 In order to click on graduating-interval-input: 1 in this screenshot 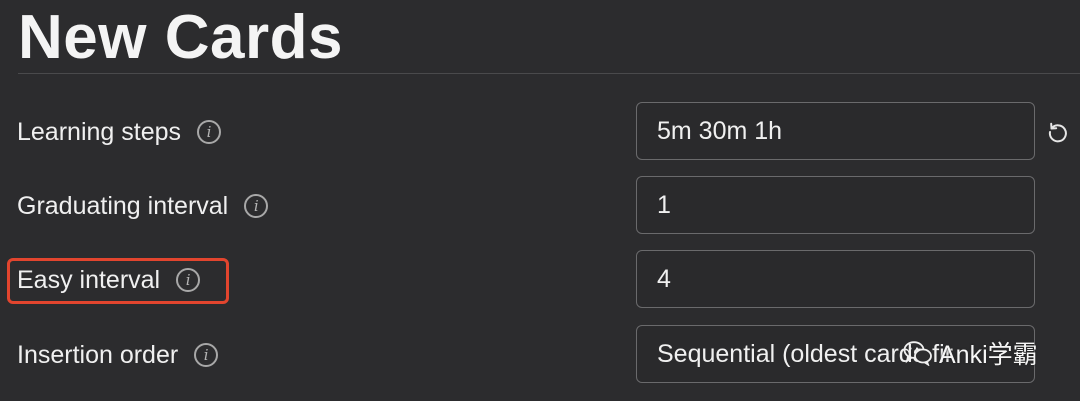, I will do `click(835, 205)`.